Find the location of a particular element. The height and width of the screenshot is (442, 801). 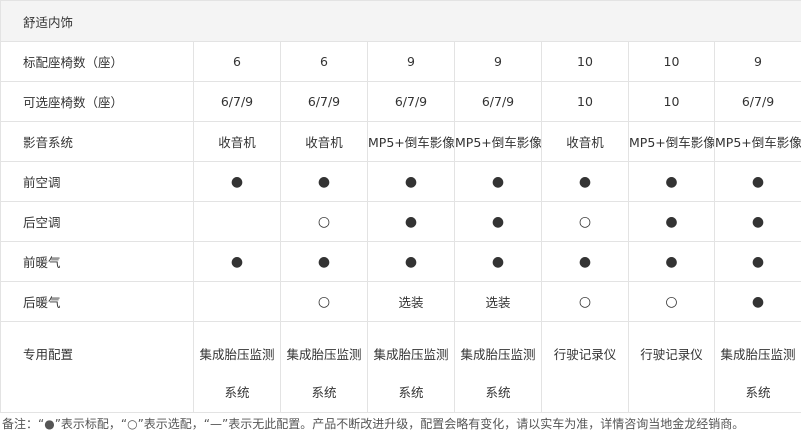

row-label: 前空调 is located at coordinates (97, 181).